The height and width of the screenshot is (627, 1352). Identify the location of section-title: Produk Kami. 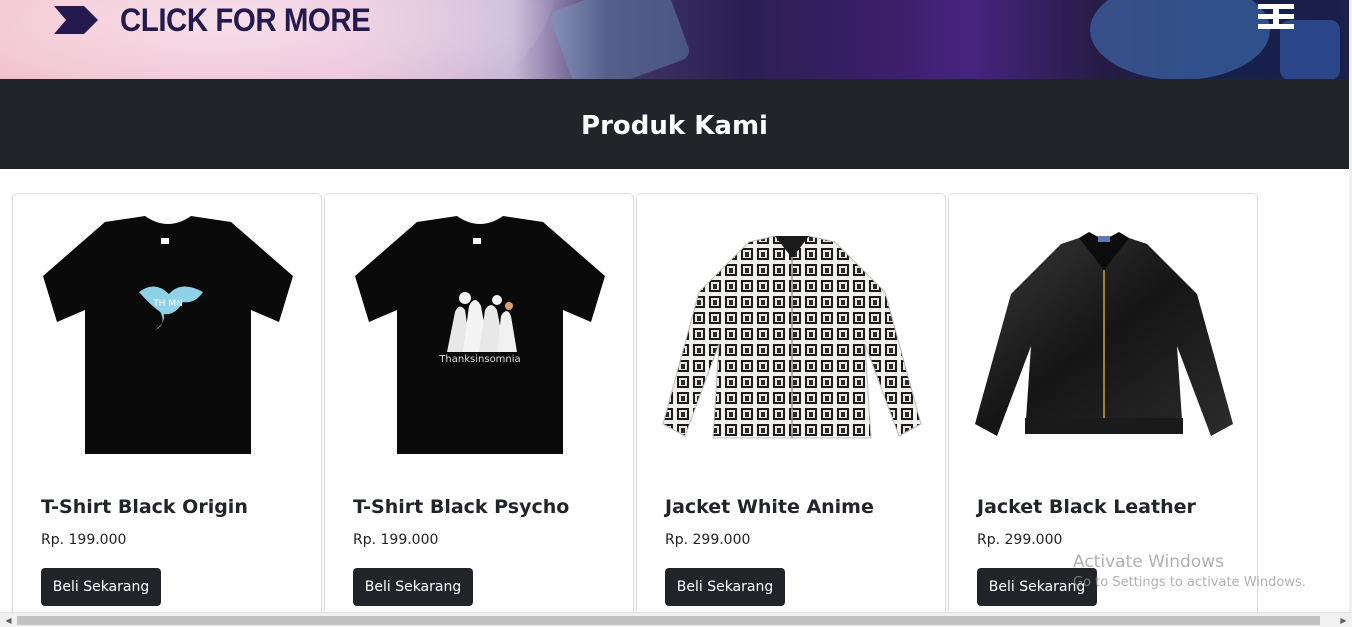
(674, 126).